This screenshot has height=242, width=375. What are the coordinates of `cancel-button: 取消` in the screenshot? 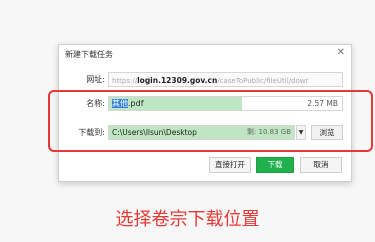 It's located at (321, 165).